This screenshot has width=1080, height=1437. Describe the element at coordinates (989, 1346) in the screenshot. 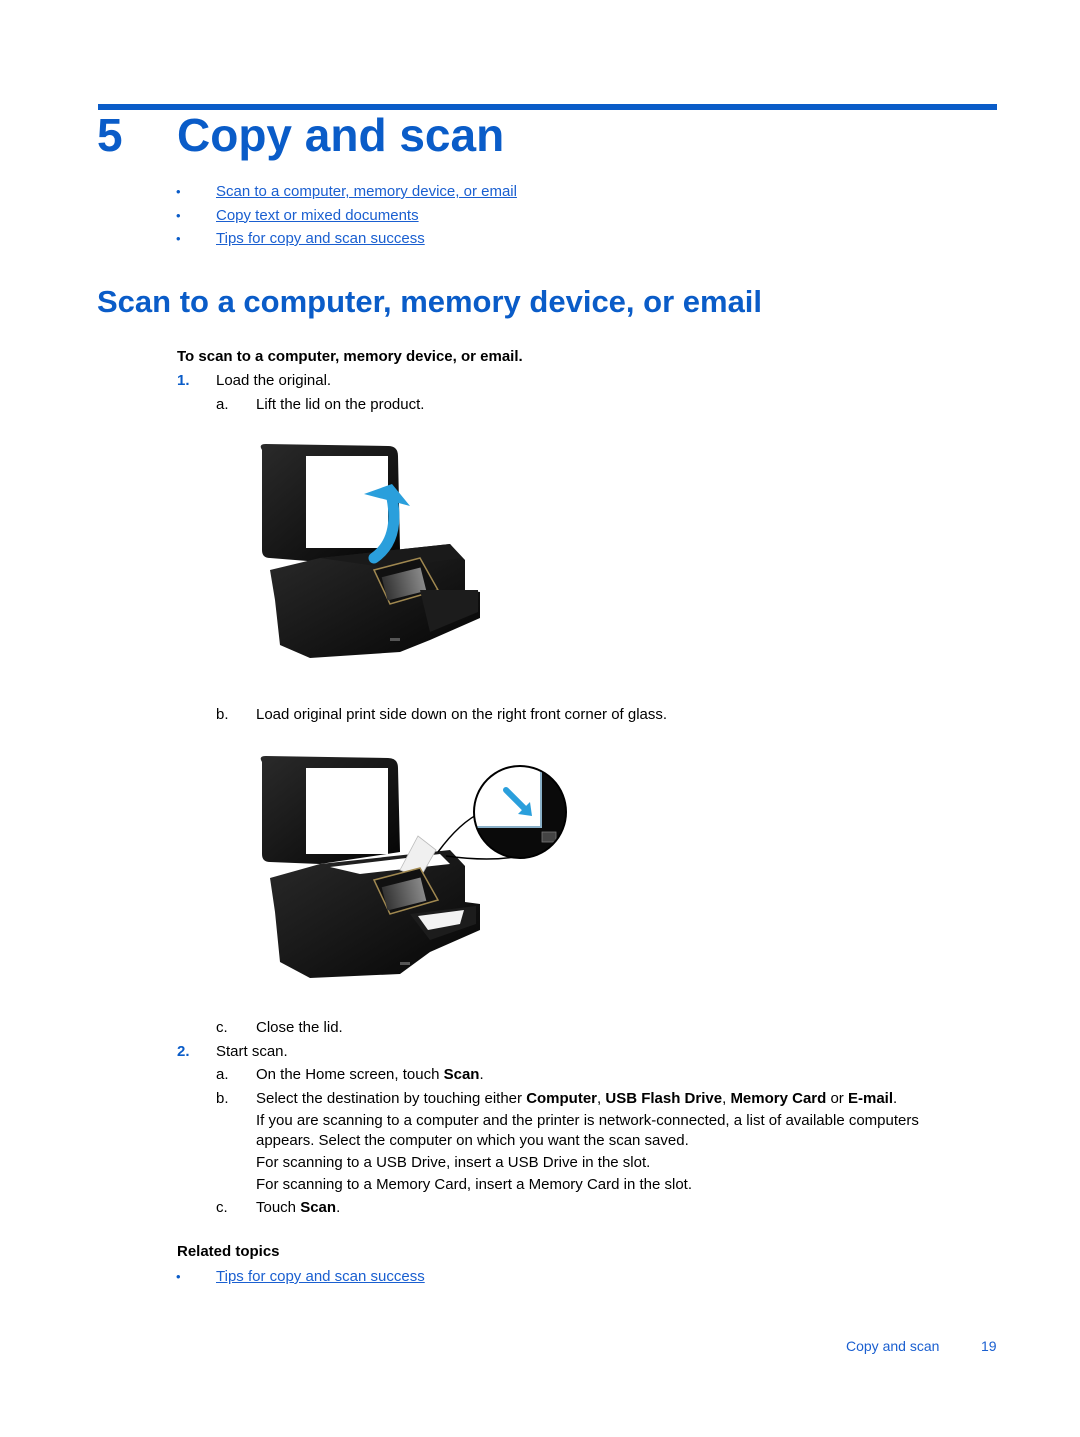

I see `footer-page-number: 19` at that location.